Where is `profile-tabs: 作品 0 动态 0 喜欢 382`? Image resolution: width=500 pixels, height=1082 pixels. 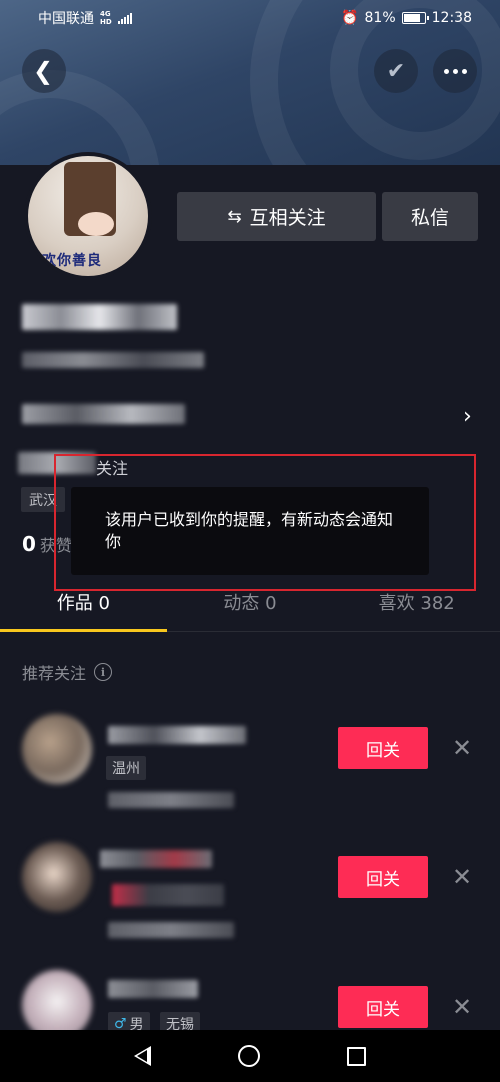
profile-tabs: 作品 0 动态 0 喜欢 382 is located at coordinates (250, 610).